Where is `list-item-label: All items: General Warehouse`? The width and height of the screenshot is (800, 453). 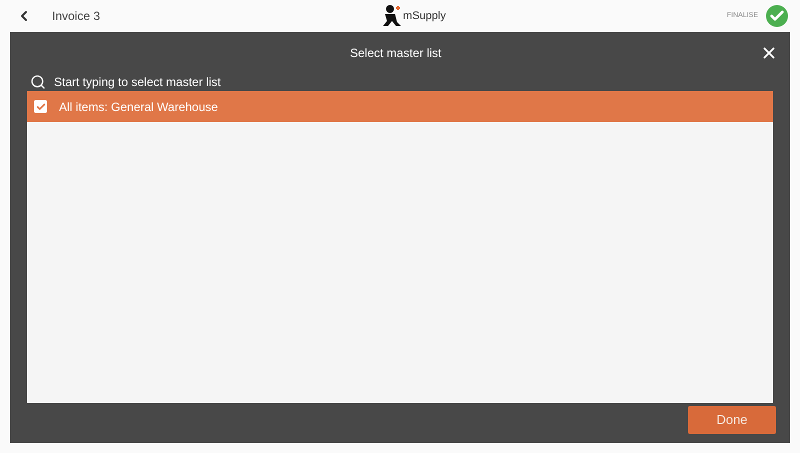 list-item-label: All items: General Warehouse is located at coordinates (138, 107).